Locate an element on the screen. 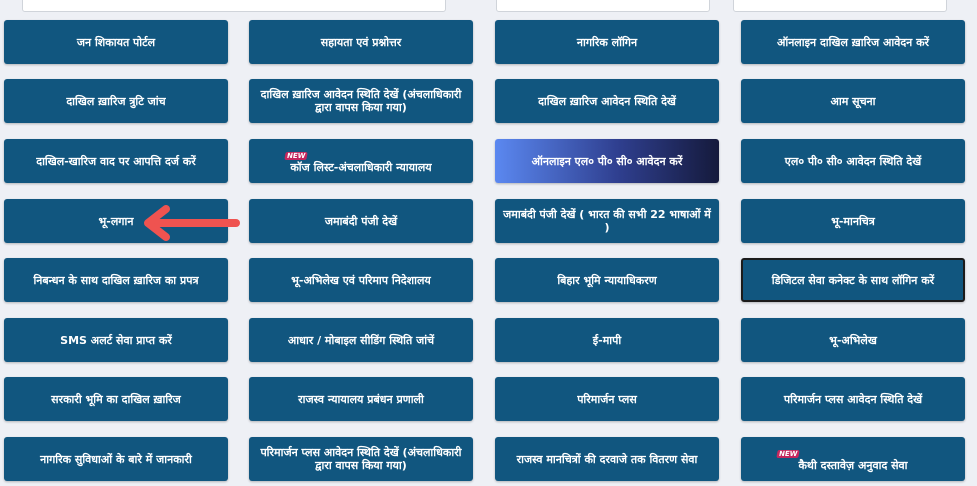 The width and height of the screenshot is (977, 486). service-button-r1-c1: जन शिकायत पोर्टल is located at coordinates (116, 42).